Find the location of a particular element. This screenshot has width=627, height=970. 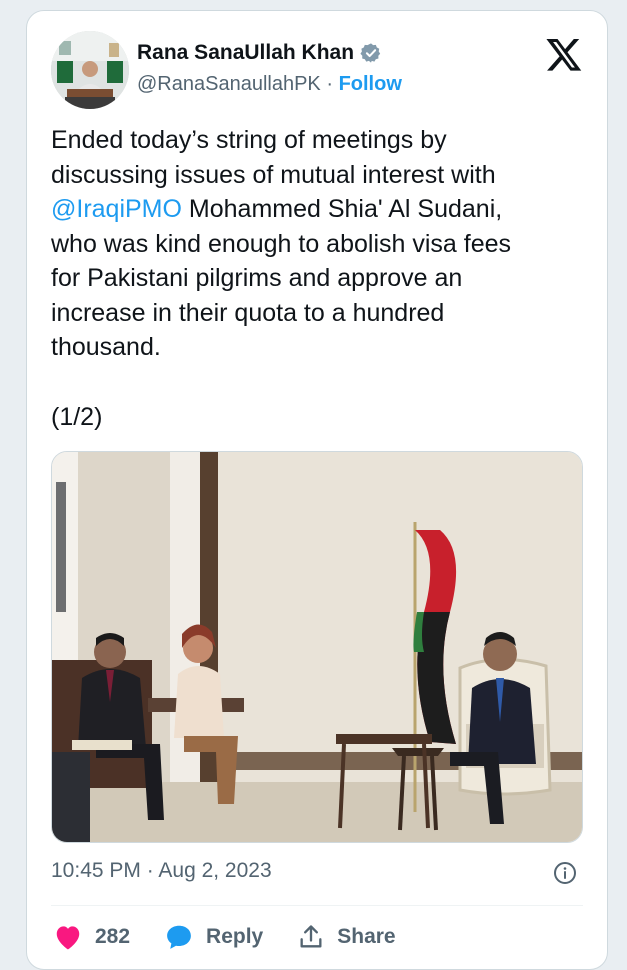

reply-button: Reply is located at coordinates (213, 937).